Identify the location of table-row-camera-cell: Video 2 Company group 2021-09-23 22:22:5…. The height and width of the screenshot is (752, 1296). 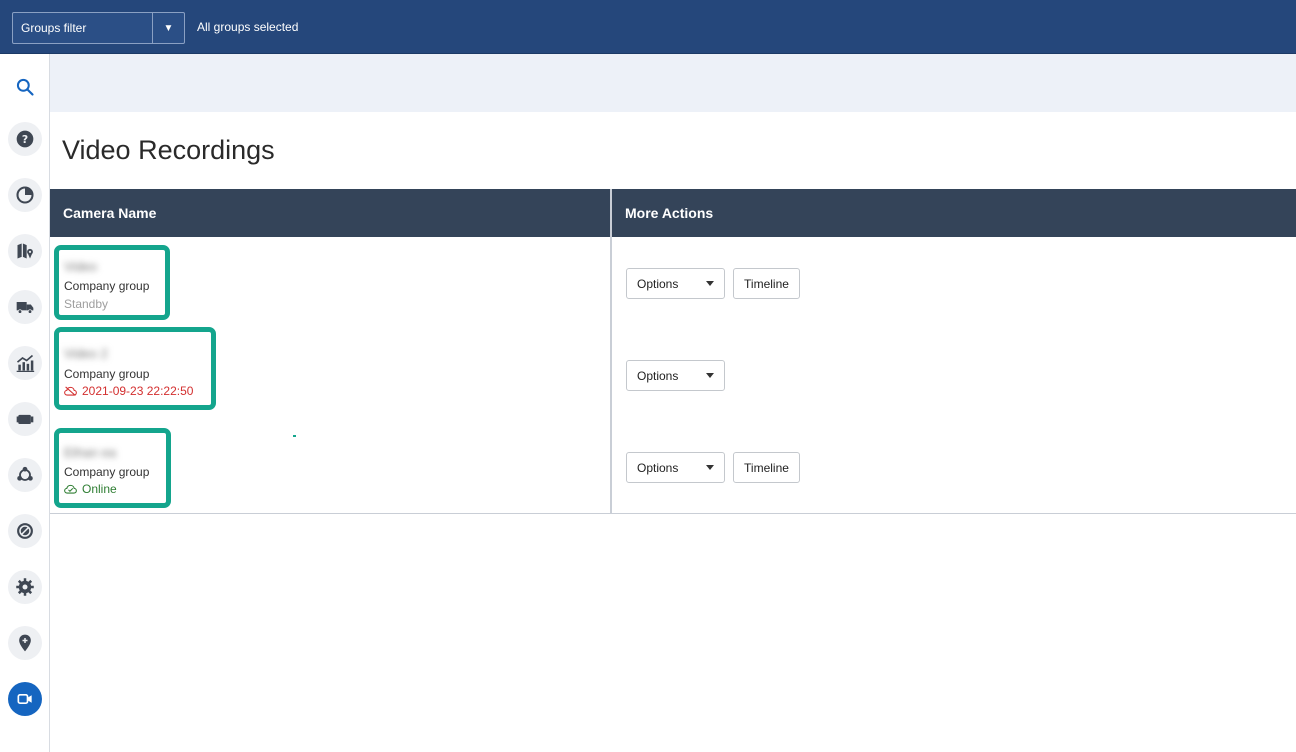
(135, 368).